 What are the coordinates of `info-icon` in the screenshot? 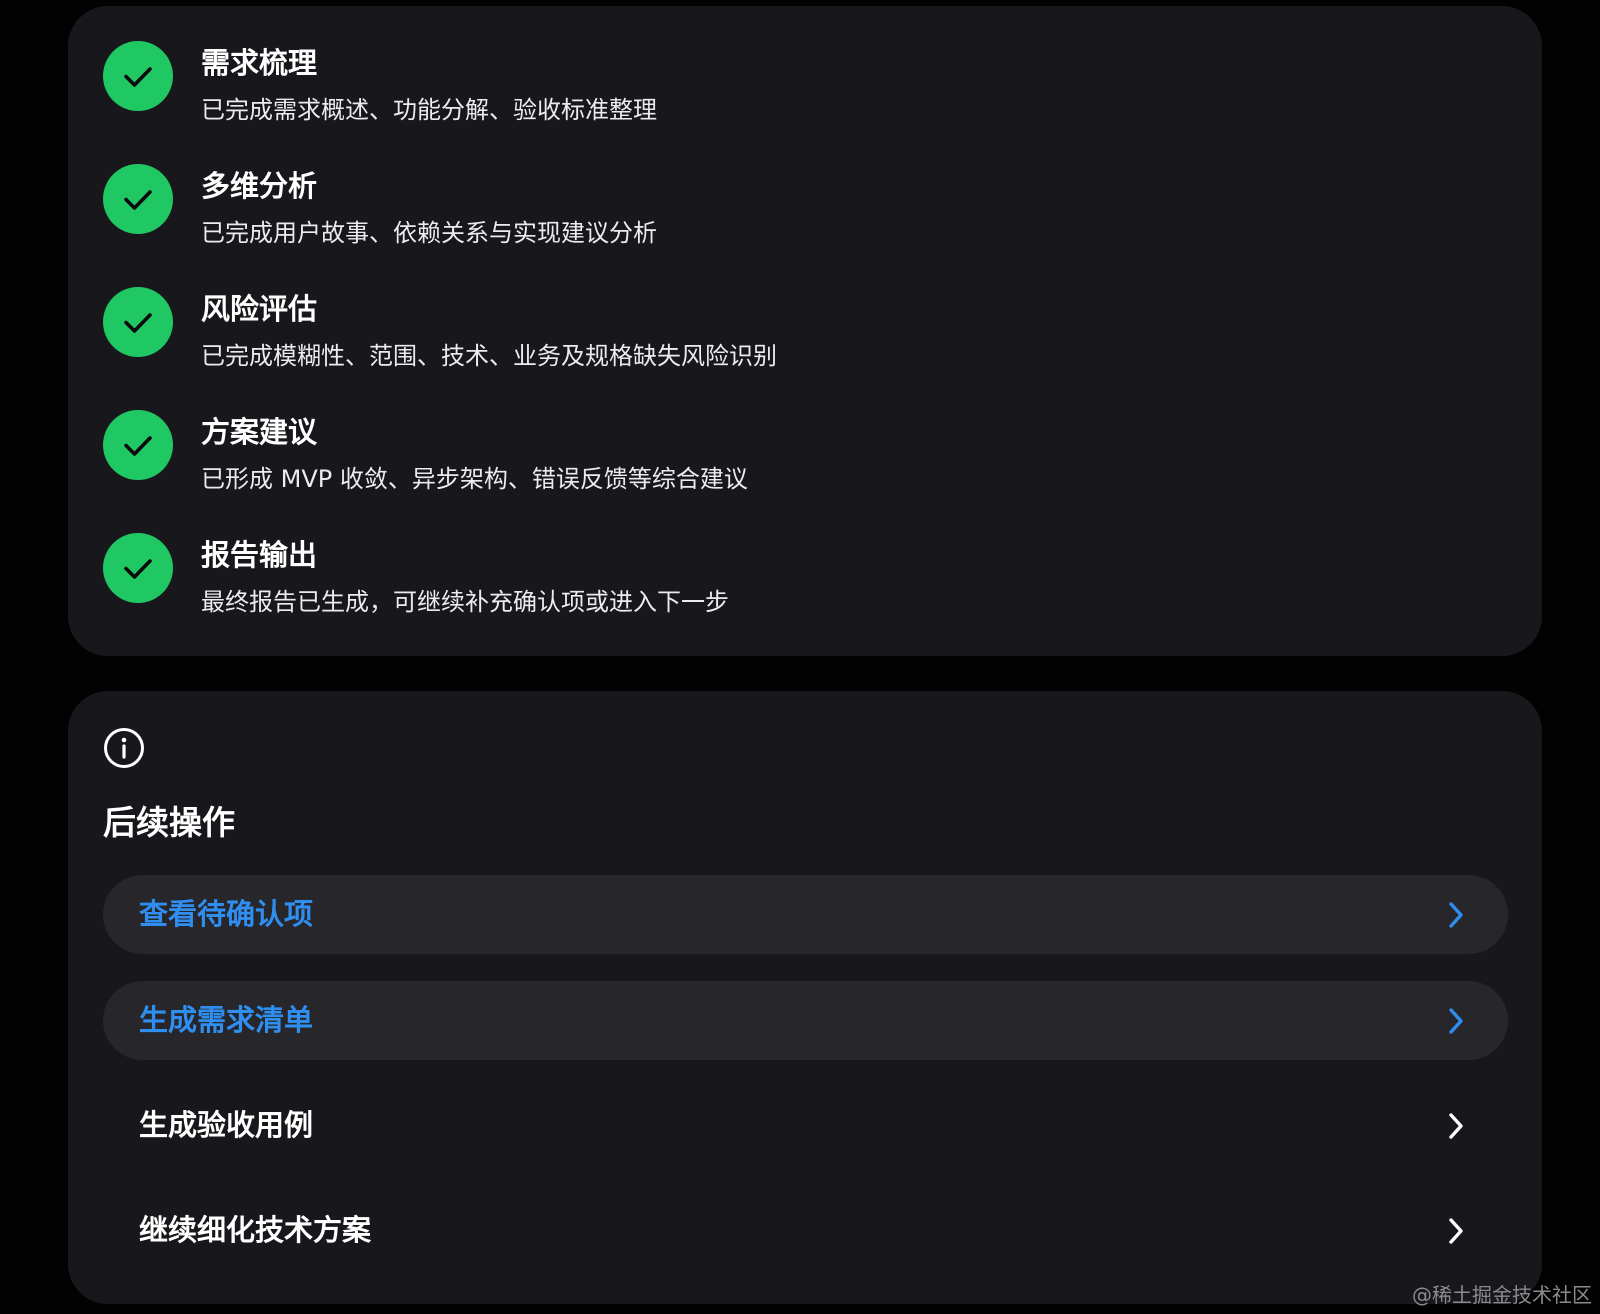 It's located at (124, 748).